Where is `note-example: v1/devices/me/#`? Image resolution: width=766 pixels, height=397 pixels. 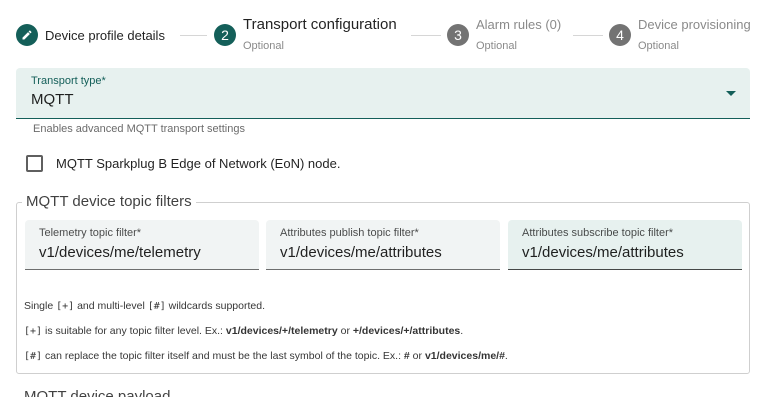 note-example: v1/devices/me/# is located at coordinates (464, 356).